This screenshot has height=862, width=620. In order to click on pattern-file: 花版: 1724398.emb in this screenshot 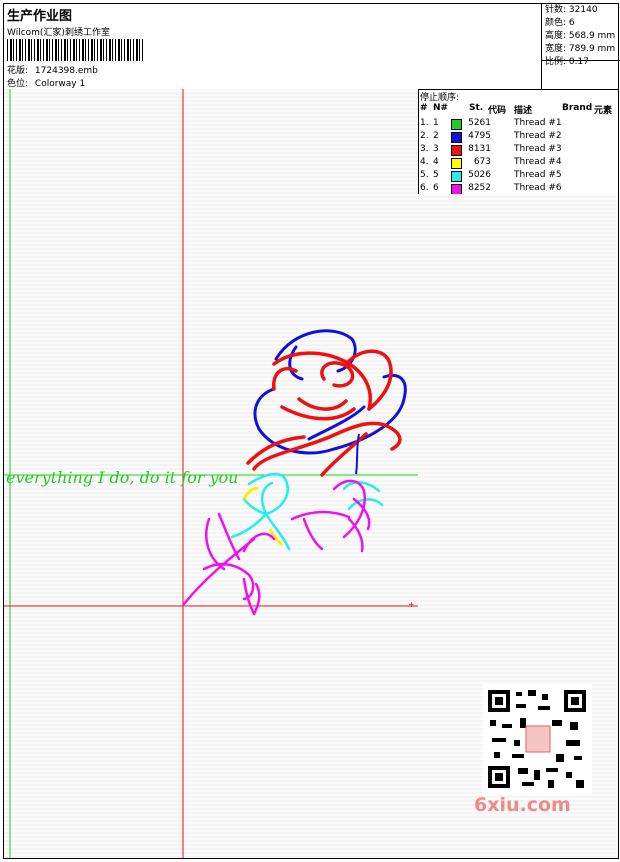, I will do `click(52, 69)`.